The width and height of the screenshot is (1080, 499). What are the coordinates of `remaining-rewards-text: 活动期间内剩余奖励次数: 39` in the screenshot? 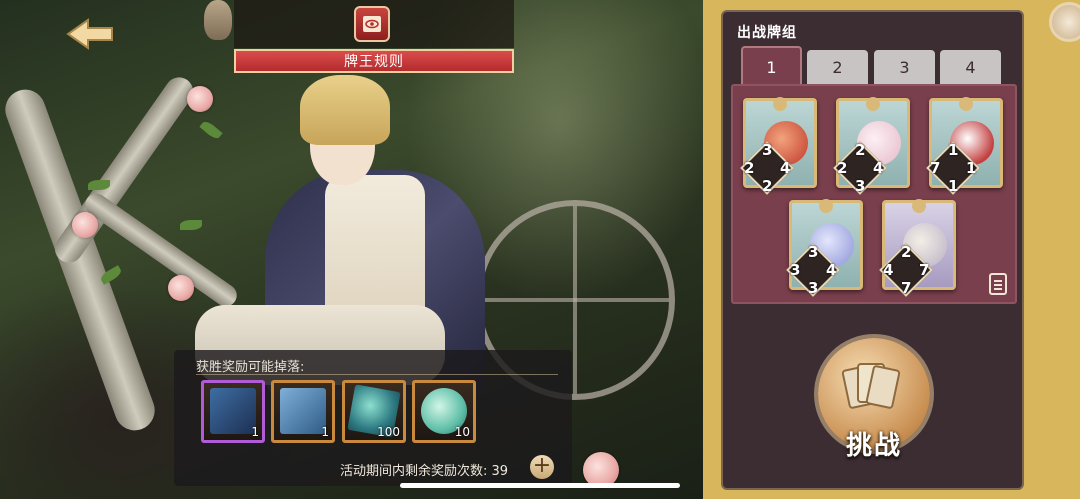 It's located at (424, 471).